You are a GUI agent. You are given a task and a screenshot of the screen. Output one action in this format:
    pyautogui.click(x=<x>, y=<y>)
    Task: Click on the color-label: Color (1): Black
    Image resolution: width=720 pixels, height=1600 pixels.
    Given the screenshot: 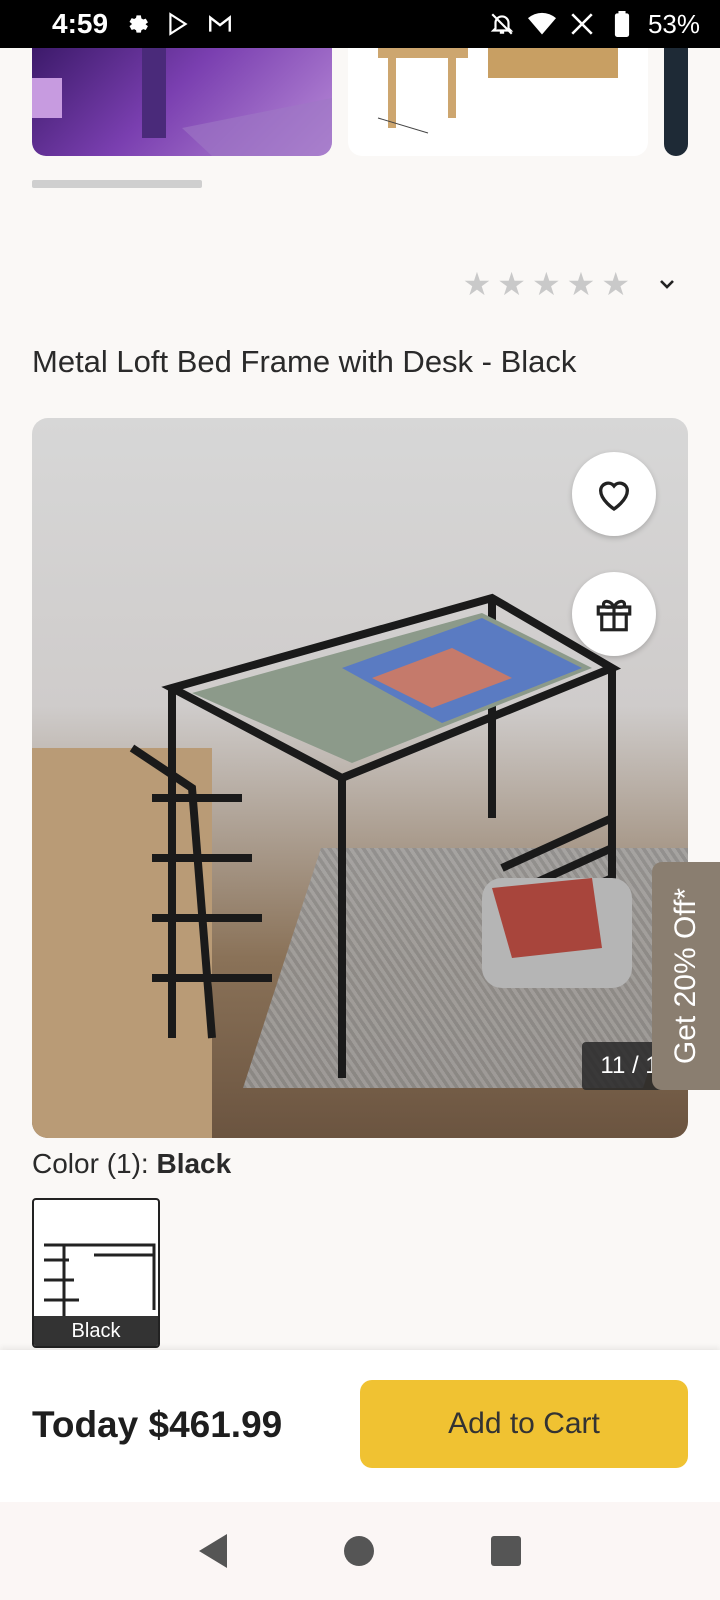 What is the action you would take?
    pyautogui.click(x=131, y=1164)
    